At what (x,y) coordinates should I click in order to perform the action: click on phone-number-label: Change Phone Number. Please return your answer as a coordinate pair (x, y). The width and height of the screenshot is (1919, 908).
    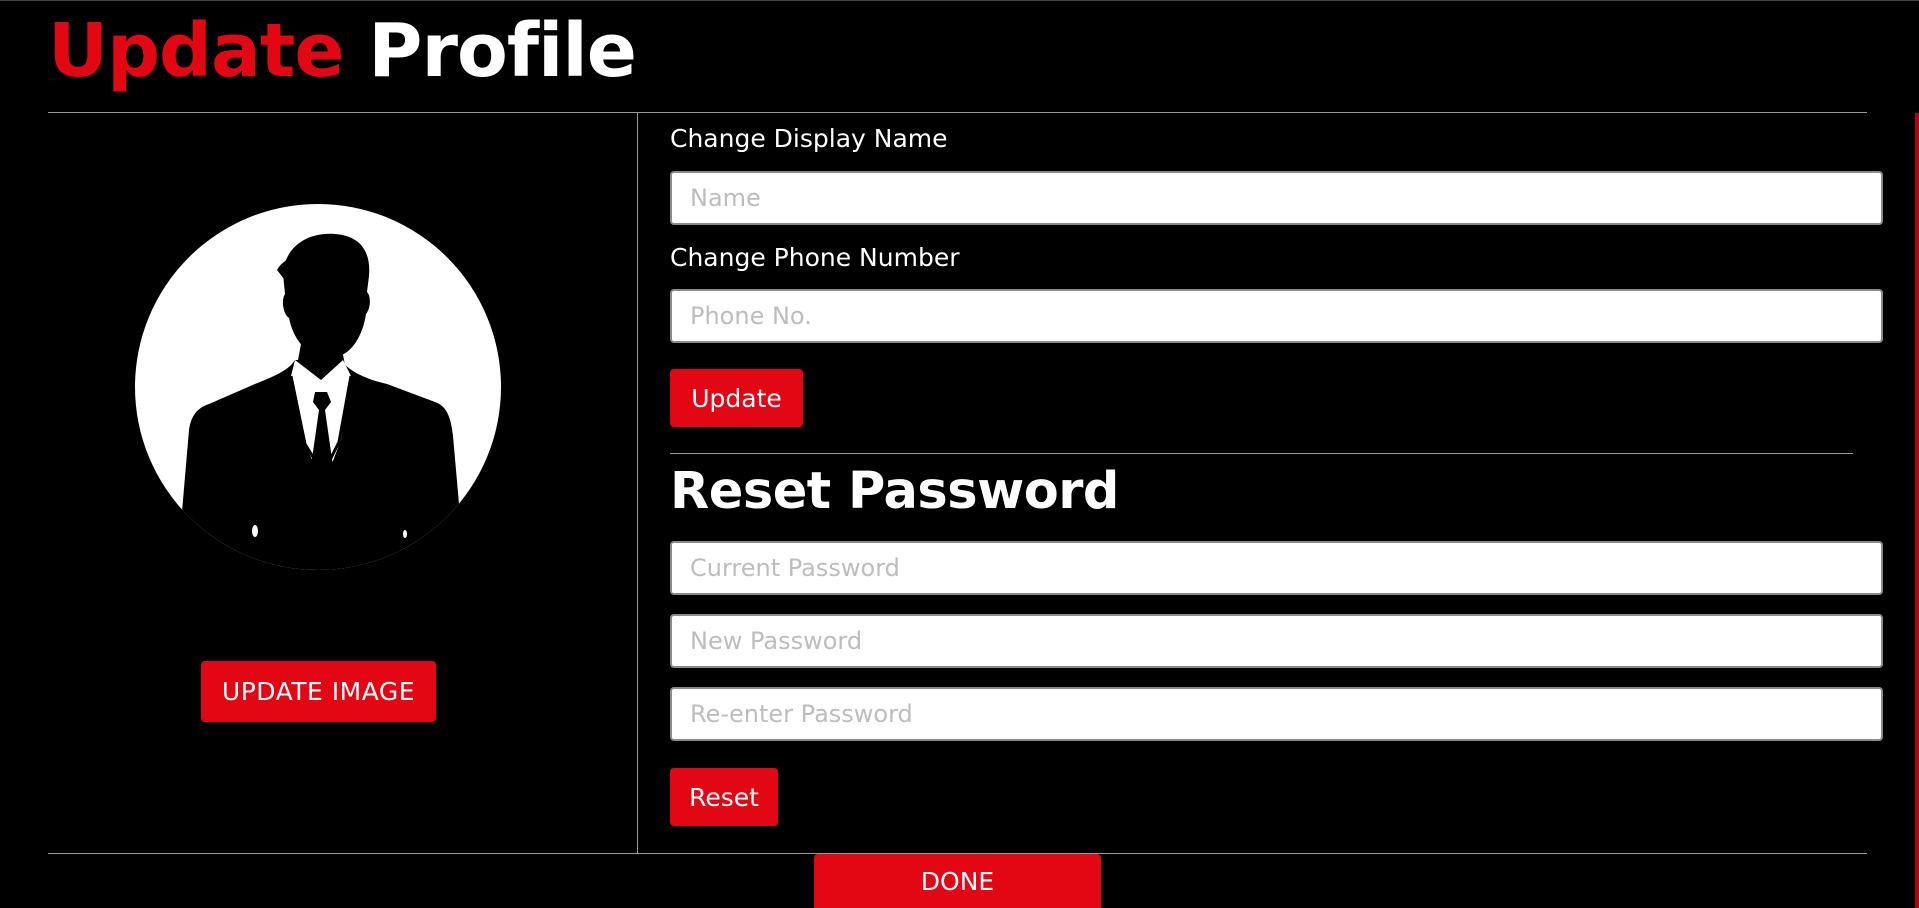
    Looking at the image, I should click on (815, 257).